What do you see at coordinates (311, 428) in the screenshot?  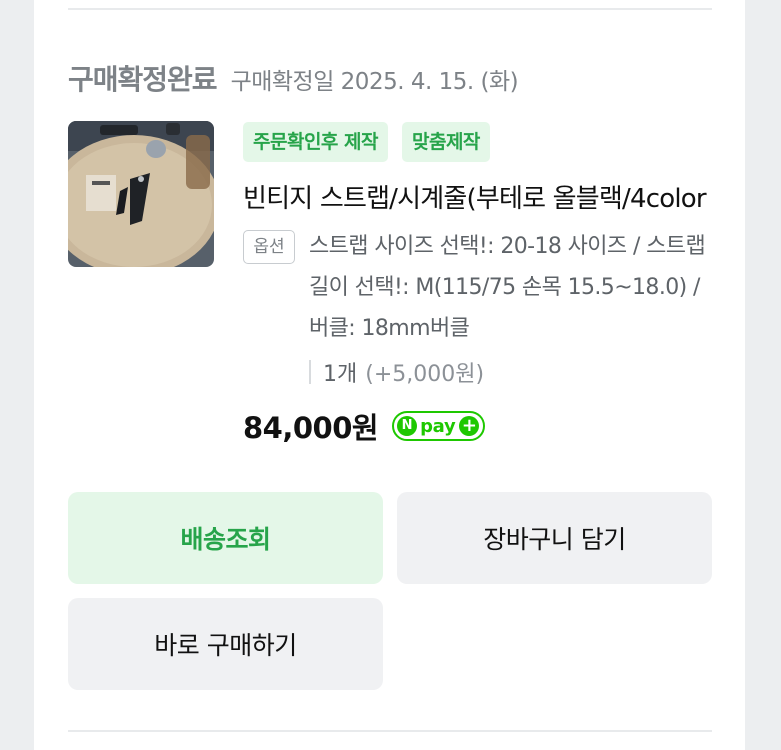 I see `product-price: 84,000원` at bounding box center [311, 428].